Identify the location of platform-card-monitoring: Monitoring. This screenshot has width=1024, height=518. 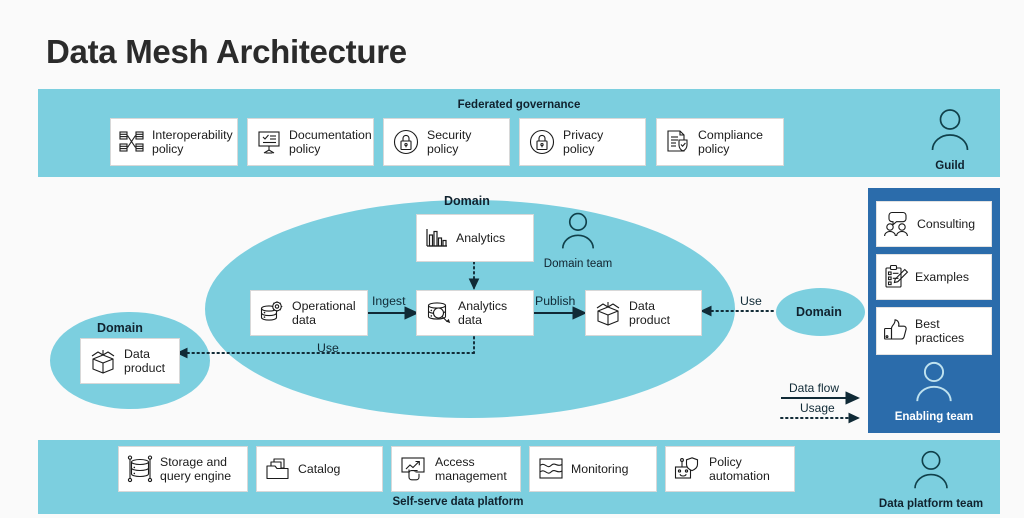
(593, 469).